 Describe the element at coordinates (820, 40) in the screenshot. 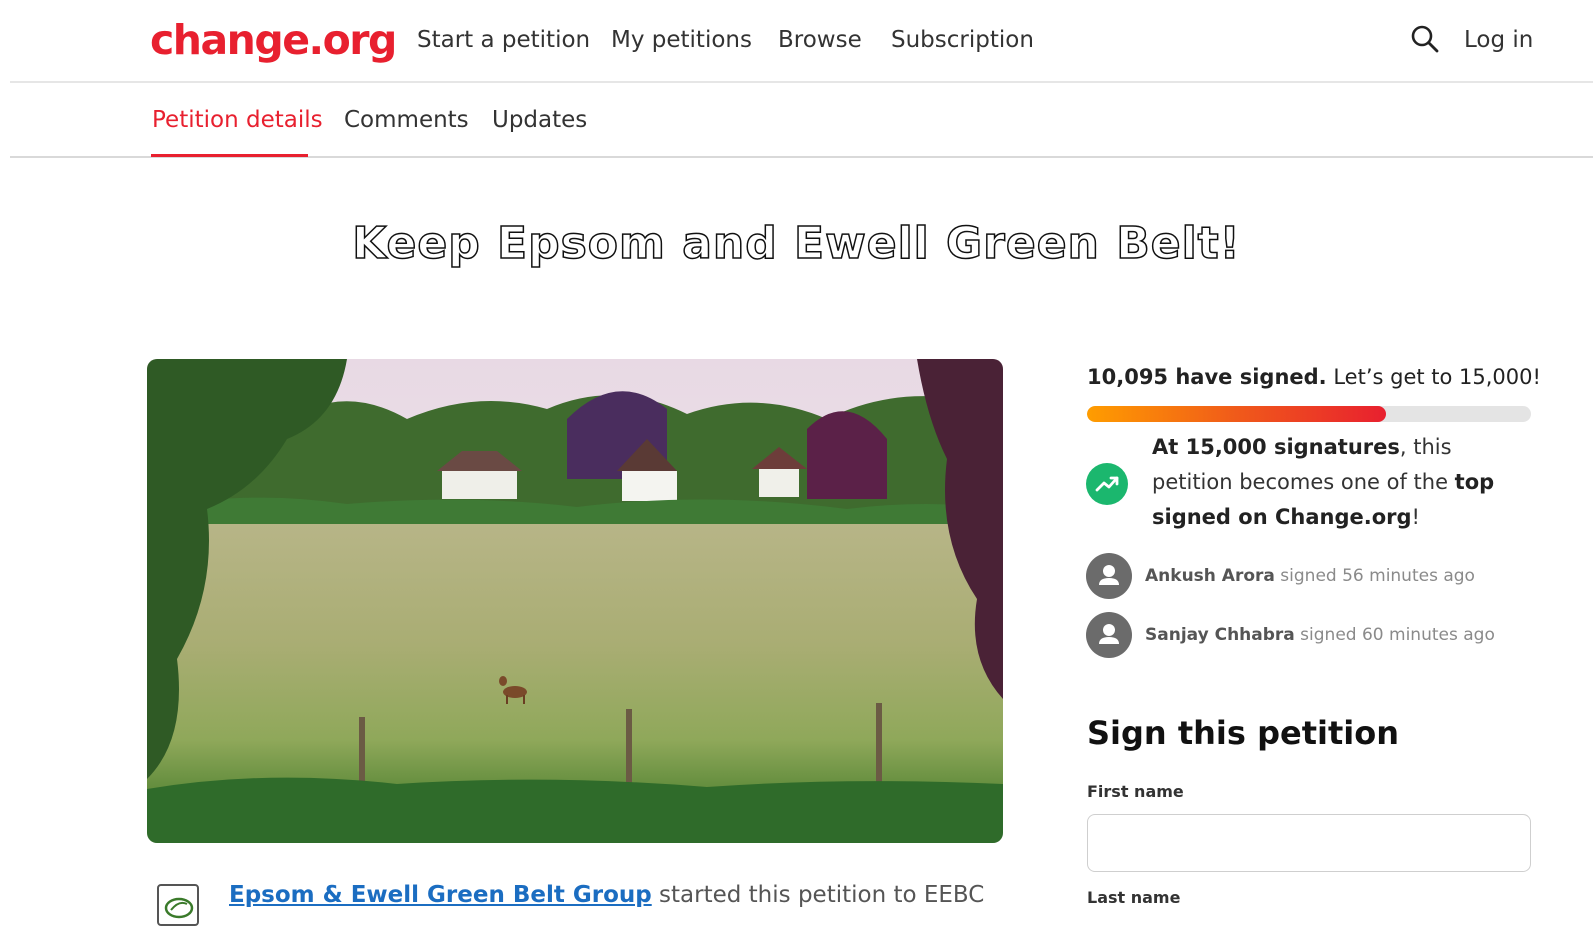

I see `nav-browse: Browse` at that location.